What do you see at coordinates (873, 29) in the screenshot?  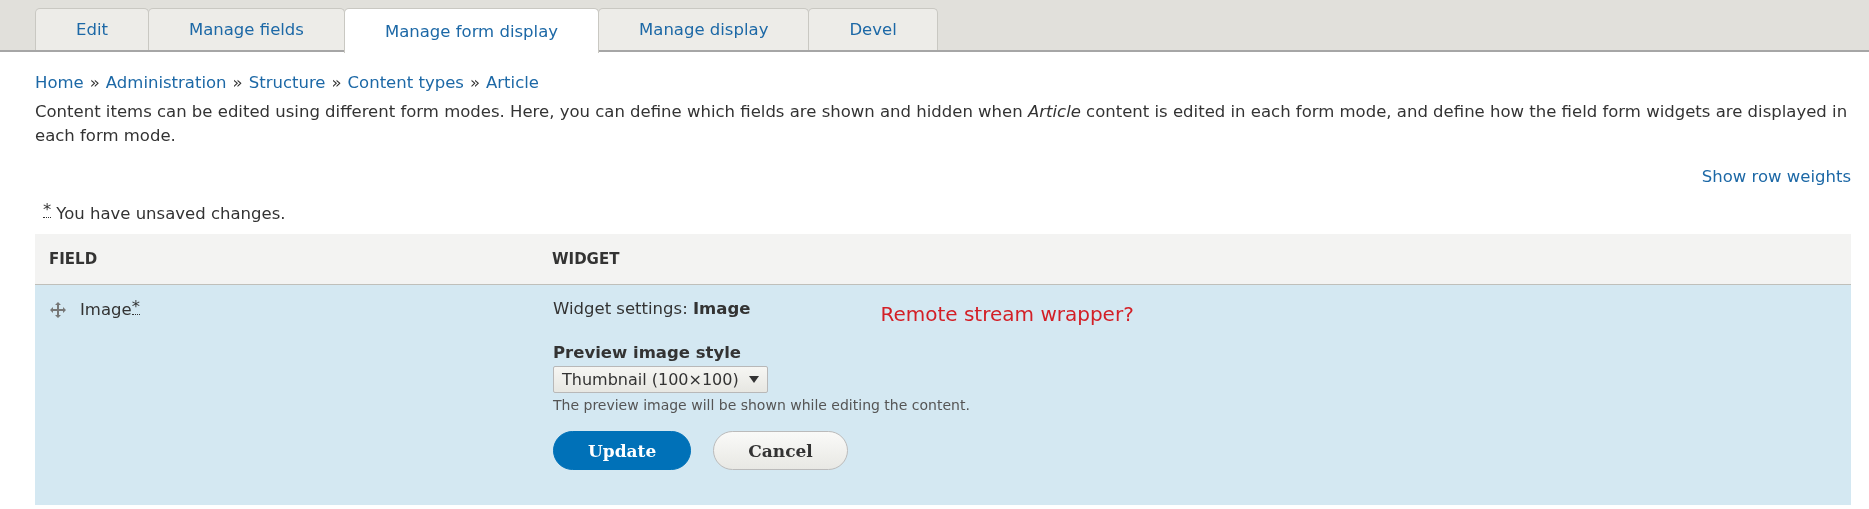 I see `tab: Devel` at bounding box center [873, 29].